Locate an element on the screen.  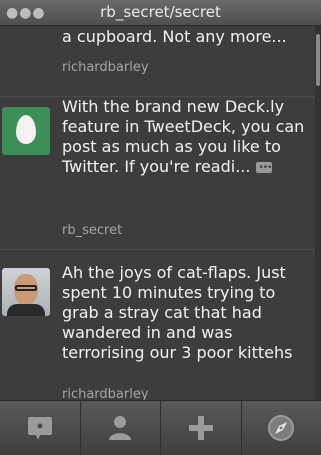
scrollbar is located at coordinates (318, 213).